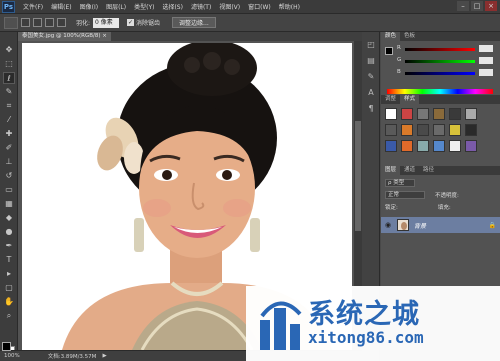  What do you see at coordinates (389, 225) in the screenshot?
I see `visibility-eye-icon: ◉` at bounding box center [389, 225].